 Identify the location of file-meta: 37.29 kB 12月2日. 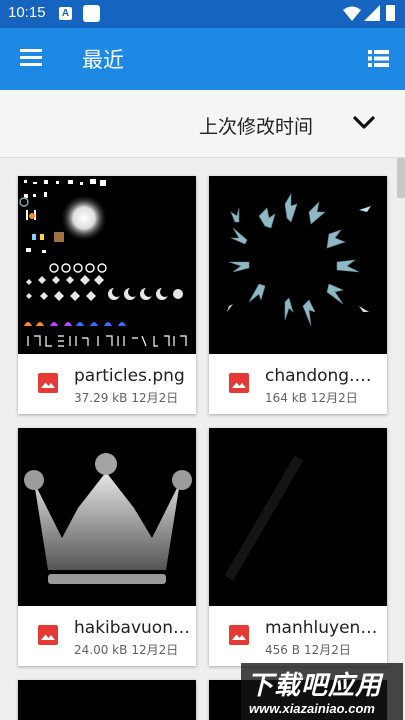
(128, 397).